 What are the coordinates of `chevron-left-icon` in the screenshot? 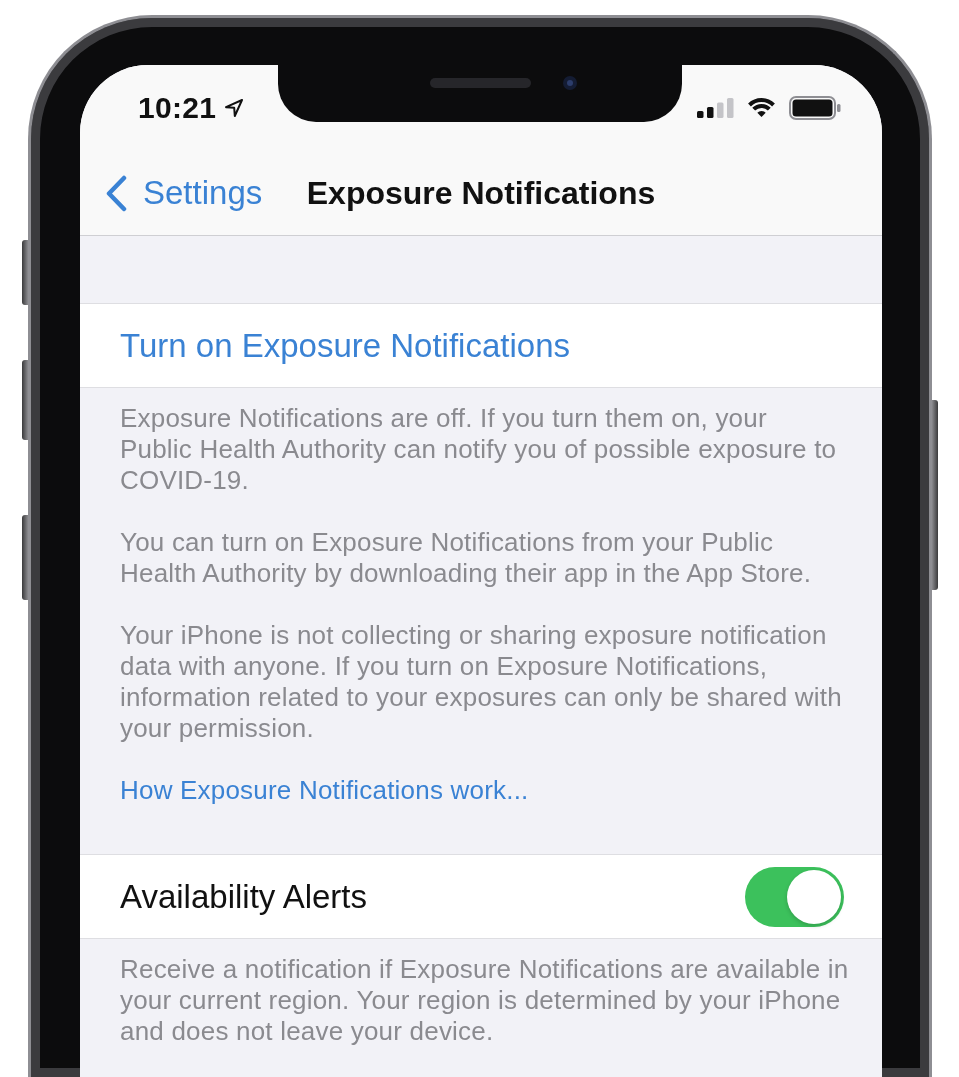 It's located at (116, 193).